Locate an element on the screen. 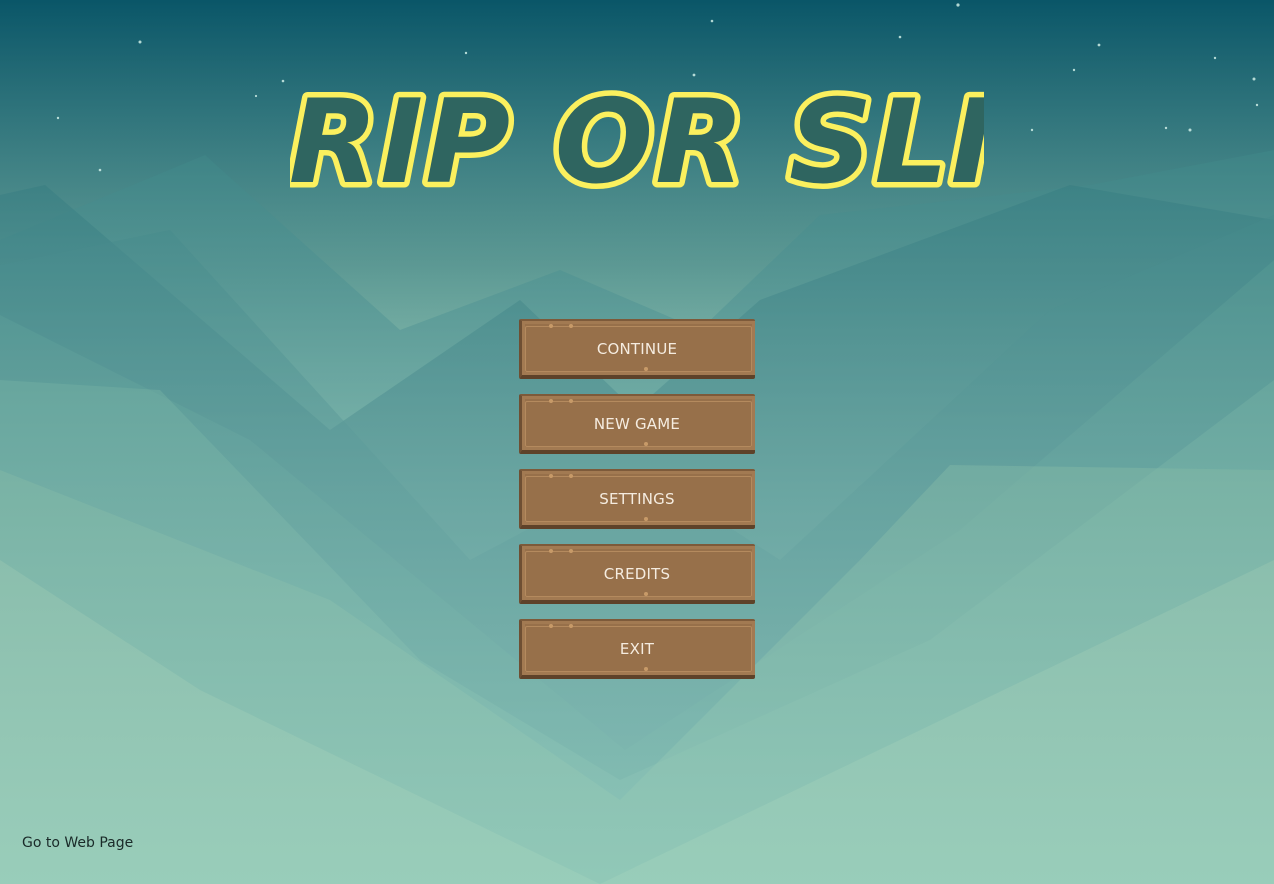 This screenshot has height=884, width=1274. game-title: GRIP OR SLIP is located at coordinates (637, 140).